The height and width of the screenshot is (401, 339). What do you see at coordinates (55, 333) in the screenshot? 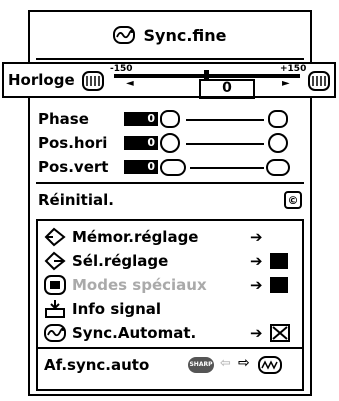
I see `auto-sync-icon` at bounding box center [55, 333].